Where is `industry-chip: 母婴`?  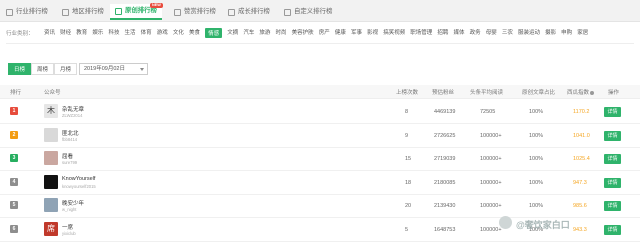
industry-chip: 母婴 is located at coordinates (491, 33).